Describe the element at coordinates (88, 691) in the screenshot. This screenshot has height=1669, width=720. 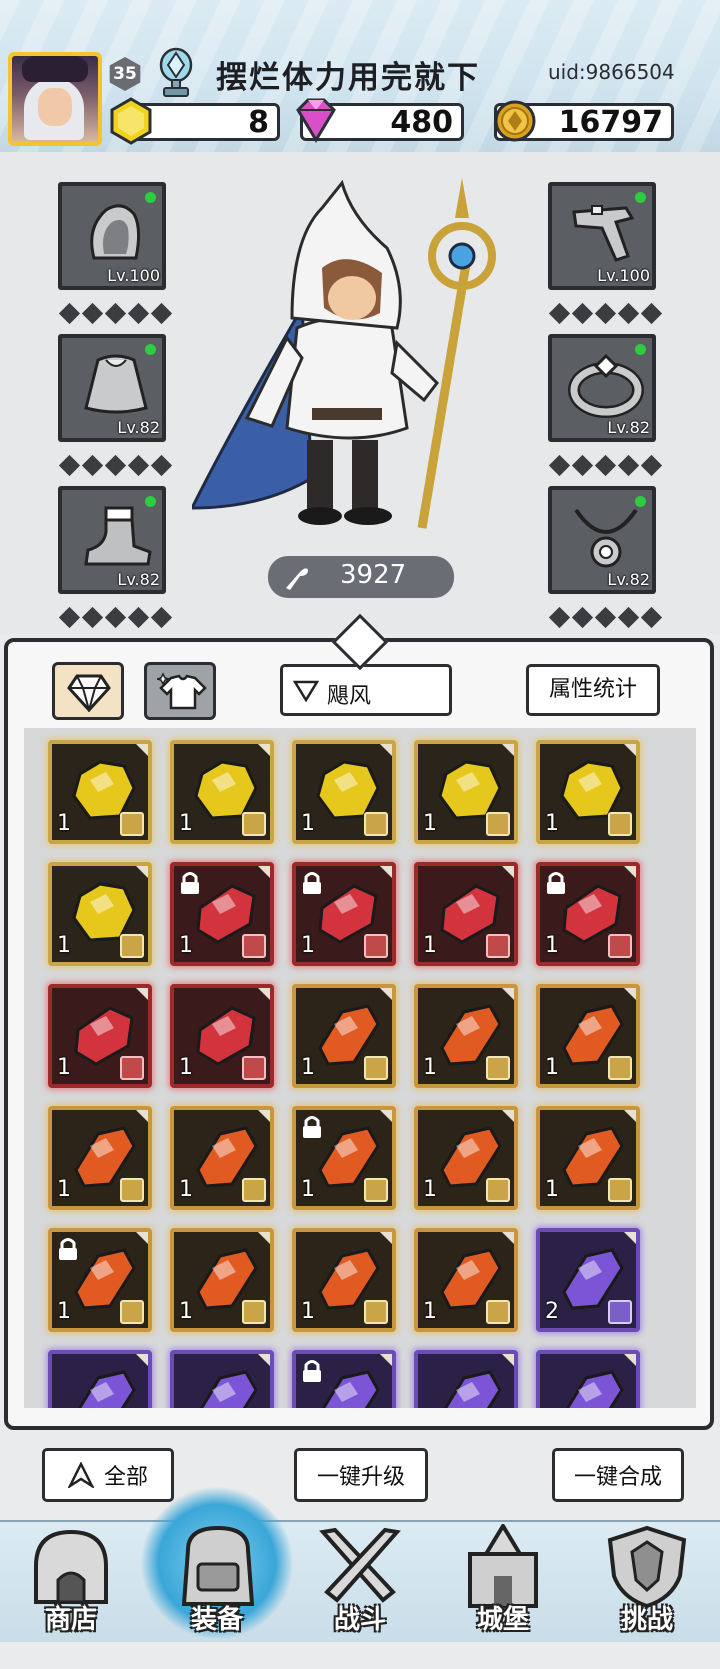
I see `tab-gems` at that location.